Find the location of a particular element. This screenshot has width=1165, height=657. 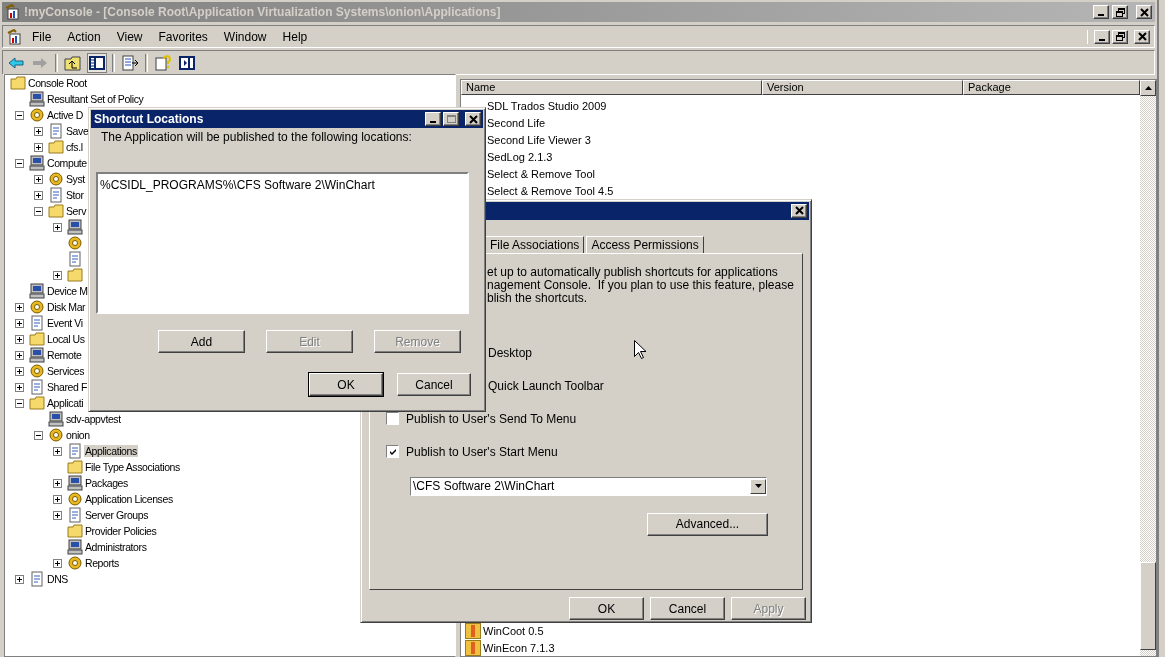

column-header: Version is located at coordinates (862, 87).